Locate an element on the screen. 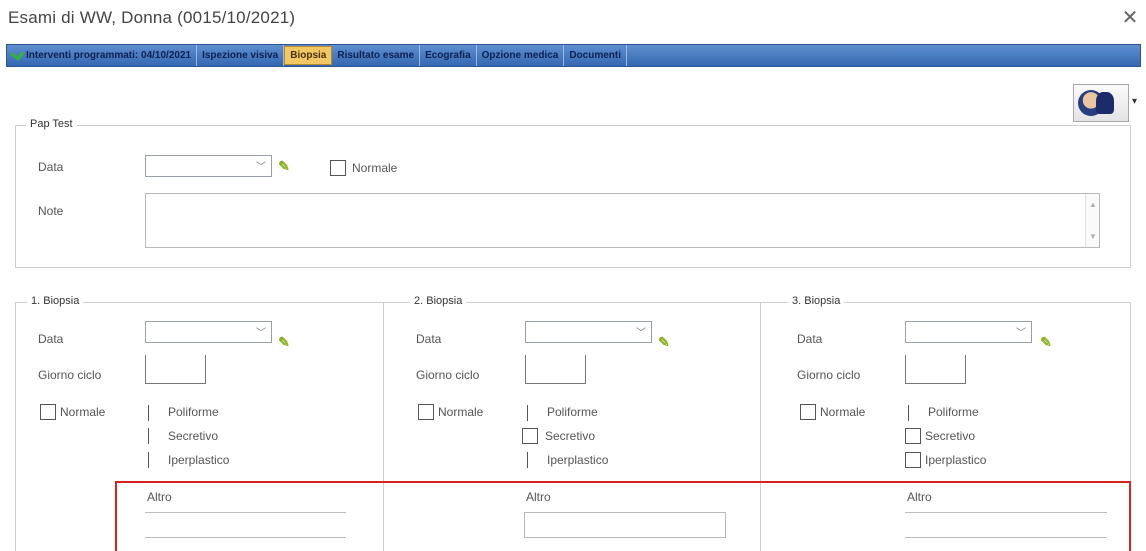  pap-data-label: Data is located at coordinates (51, 167).